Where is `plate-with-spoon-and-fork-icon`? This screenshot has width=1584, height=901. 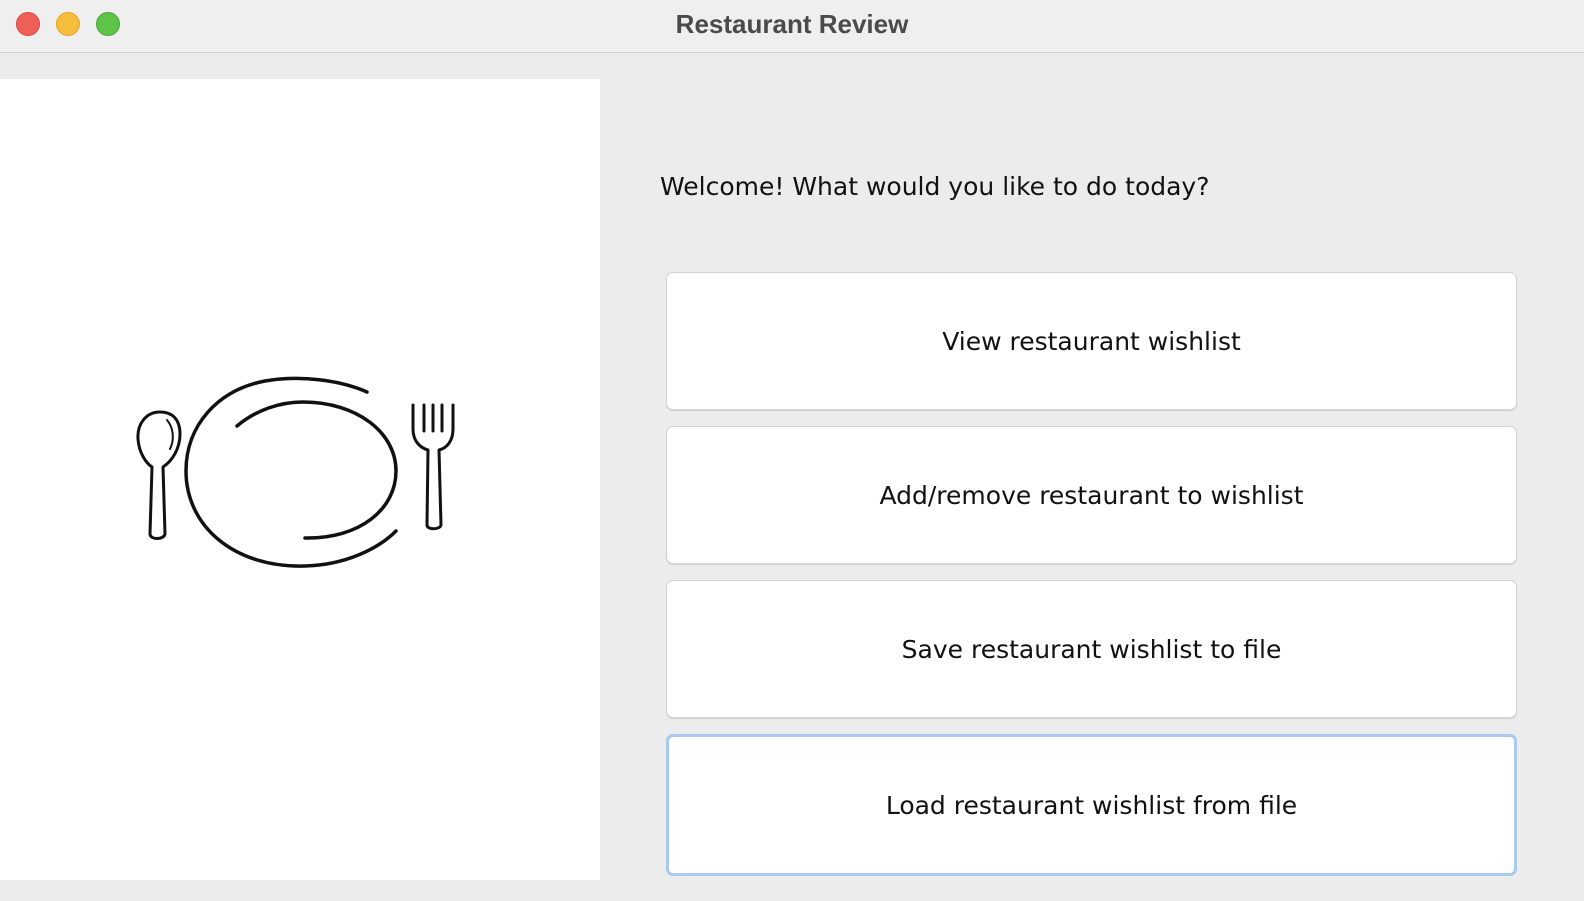 plate-with-spoon-and-fork-icon is located at coordinates (295, 472).